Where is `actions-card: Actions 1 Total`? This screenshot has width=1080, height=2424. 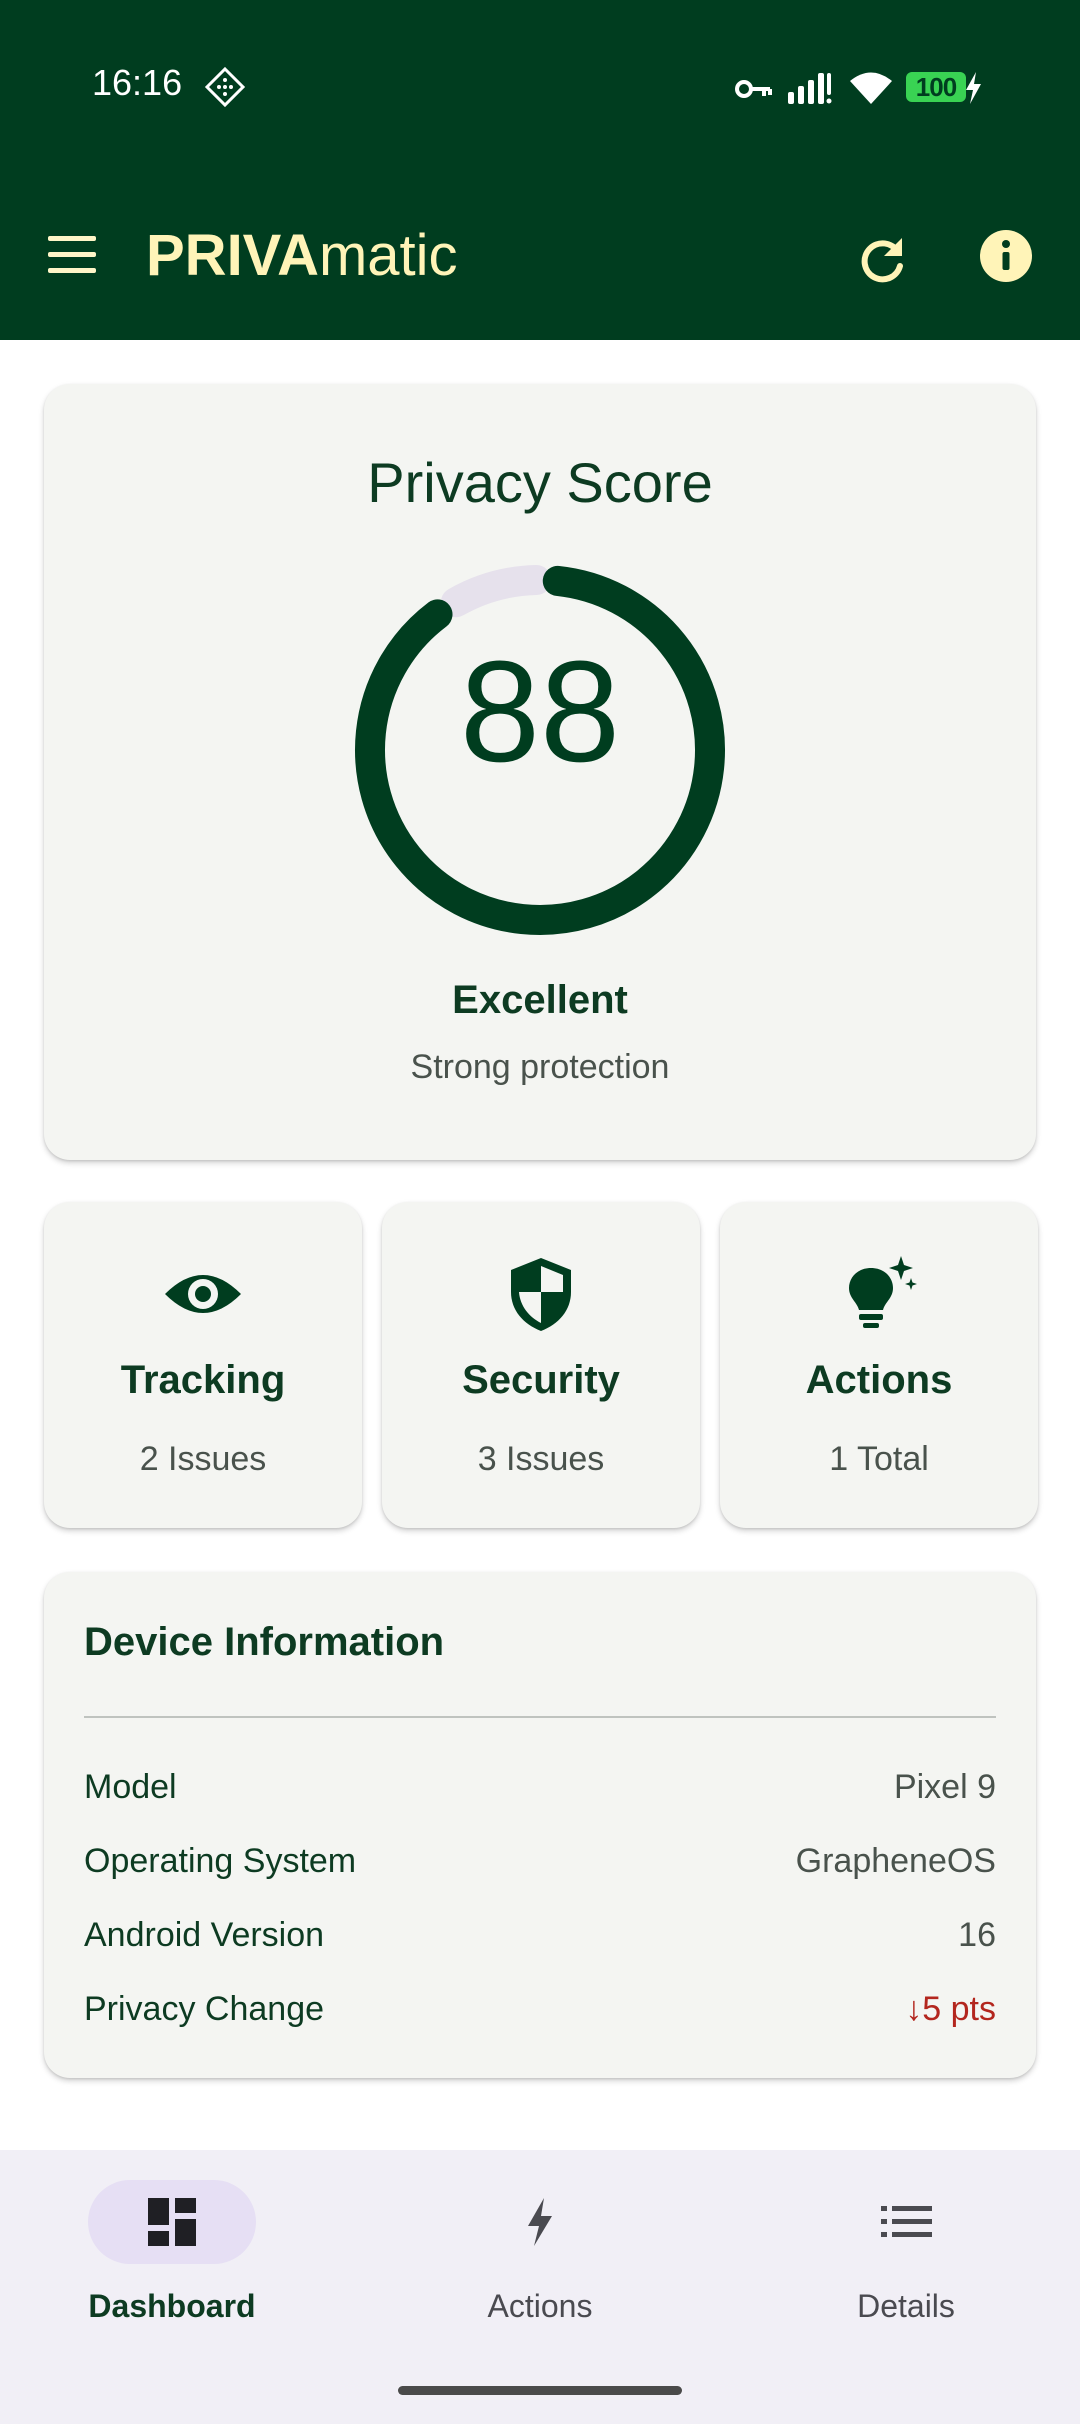 actions-card: Actions 1 Total is located at coordinates (879, 1365).